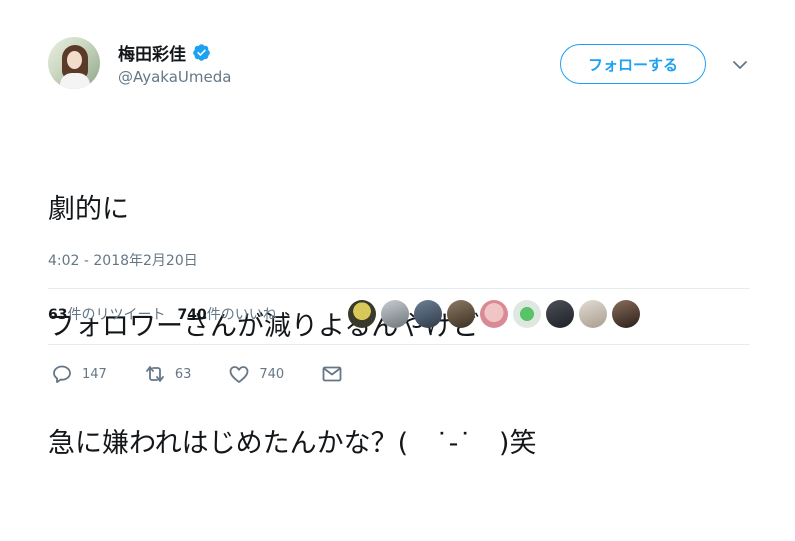 The height and width of the screenshot is (541, 795). I want to click on avatar, so click(74, 63).